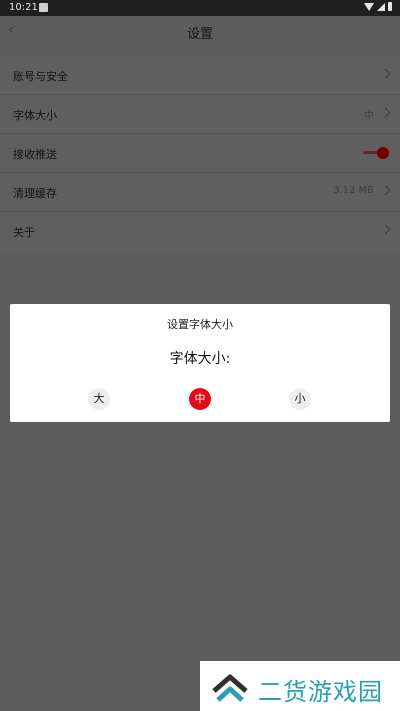 This screenshot has height=711, width=400. Describe the element at coordinates (200, 359) in the screenshot. I see `dialog-label: 字体大小:` at that location.